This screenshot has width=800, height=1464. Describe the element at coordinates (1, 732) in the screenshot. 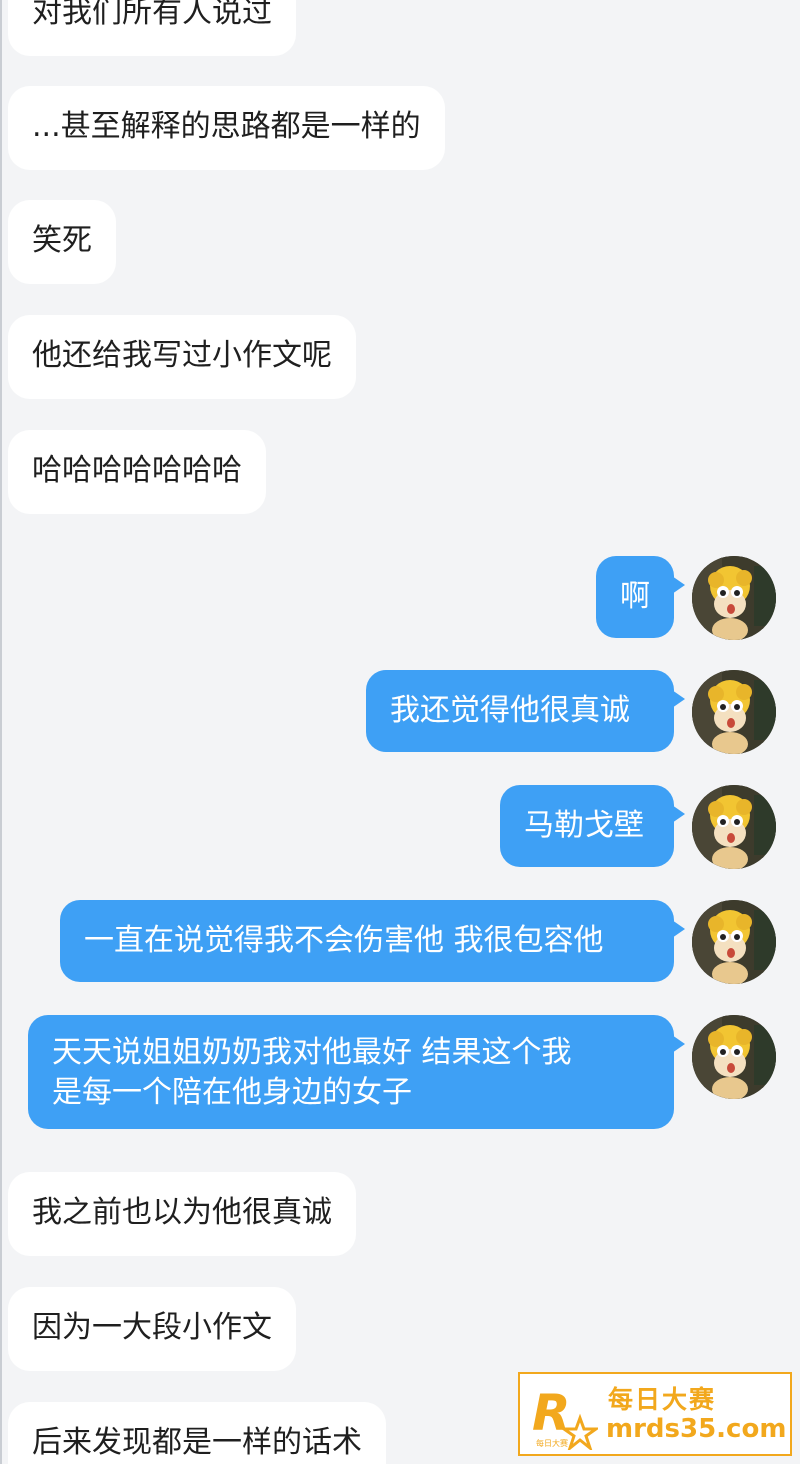

I see `left-divider` at that location.